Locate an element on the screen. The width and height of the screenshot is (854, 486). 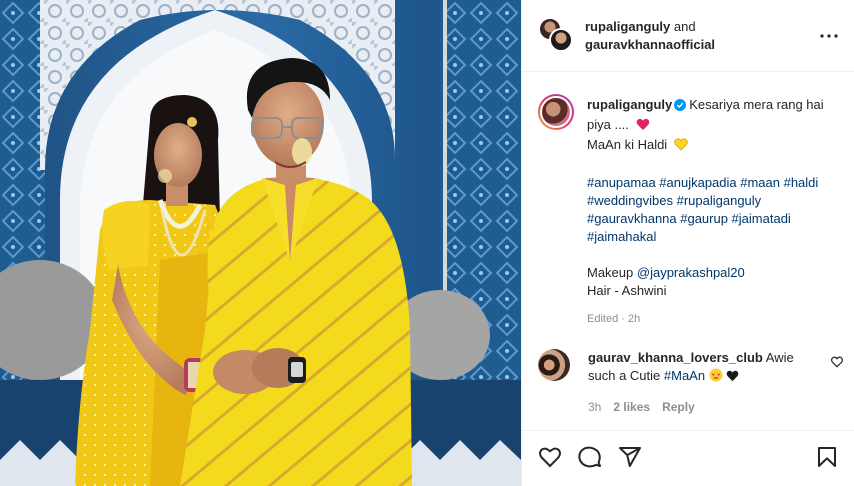
caption-username: rupaliganguly is located at coordinates (629, 104).